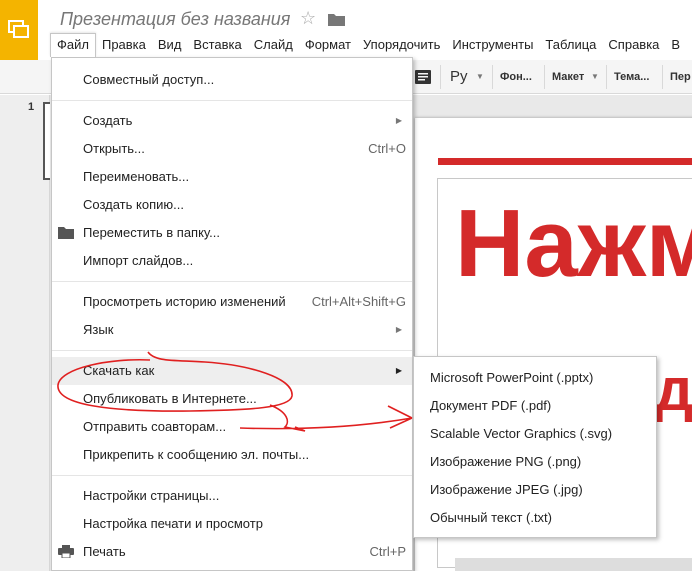 This screenshot has height=571, width=692. I want to click on star-icon: ☆, so click(308, 18).